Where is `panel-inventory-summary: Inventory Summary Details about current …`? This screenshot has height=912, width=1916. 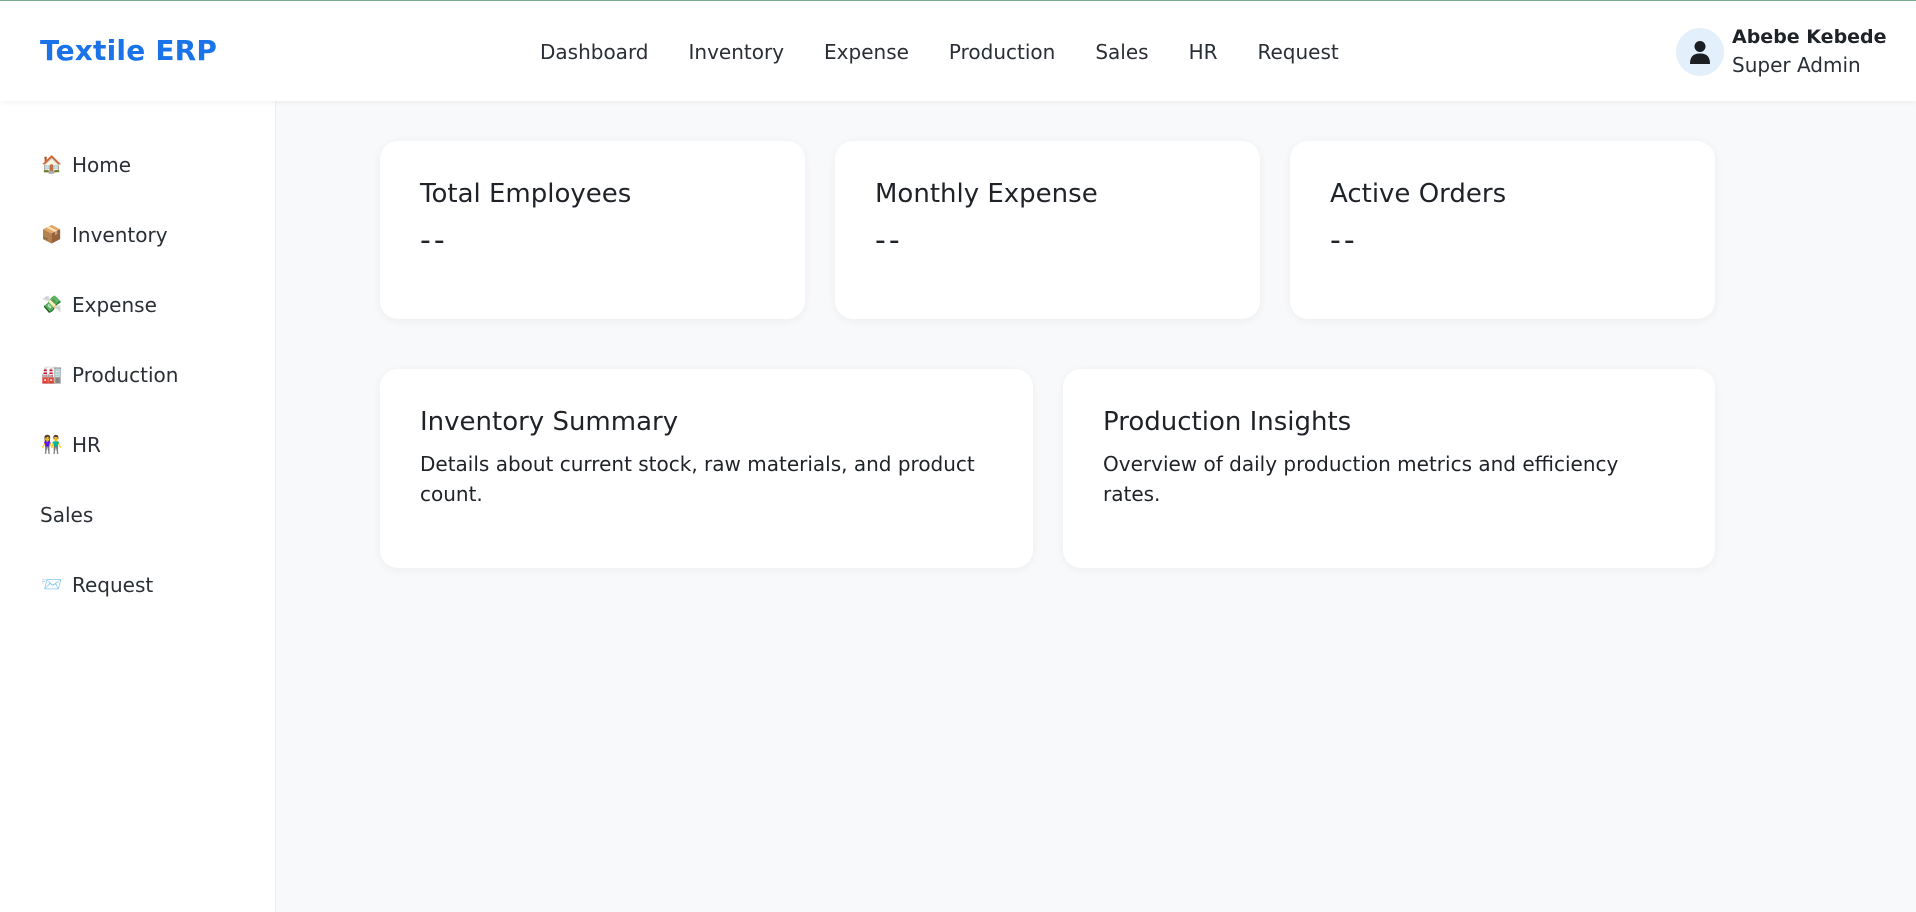 panel-inventory-summary: Inventory Summary Details about current … is located at coordinates (706, 468).